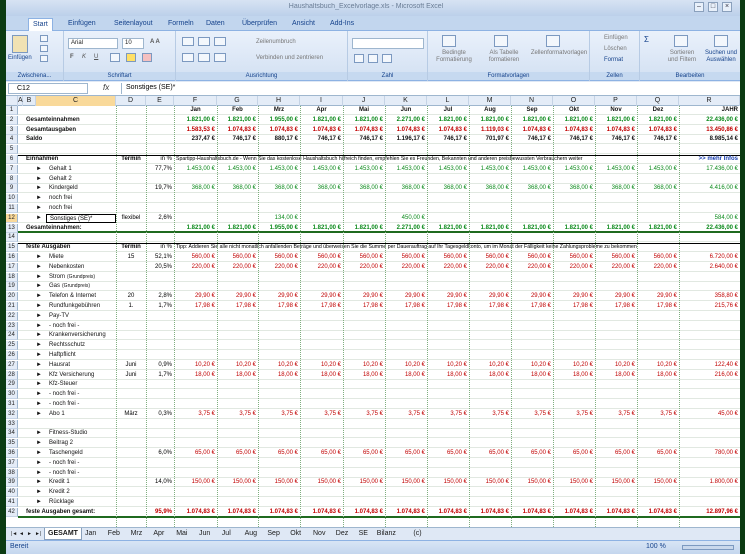 This screenshot has height=554, width=745. Describe the element at coordinates (131, 57) in the screenshot. I see `fill-color-icon` at that location.